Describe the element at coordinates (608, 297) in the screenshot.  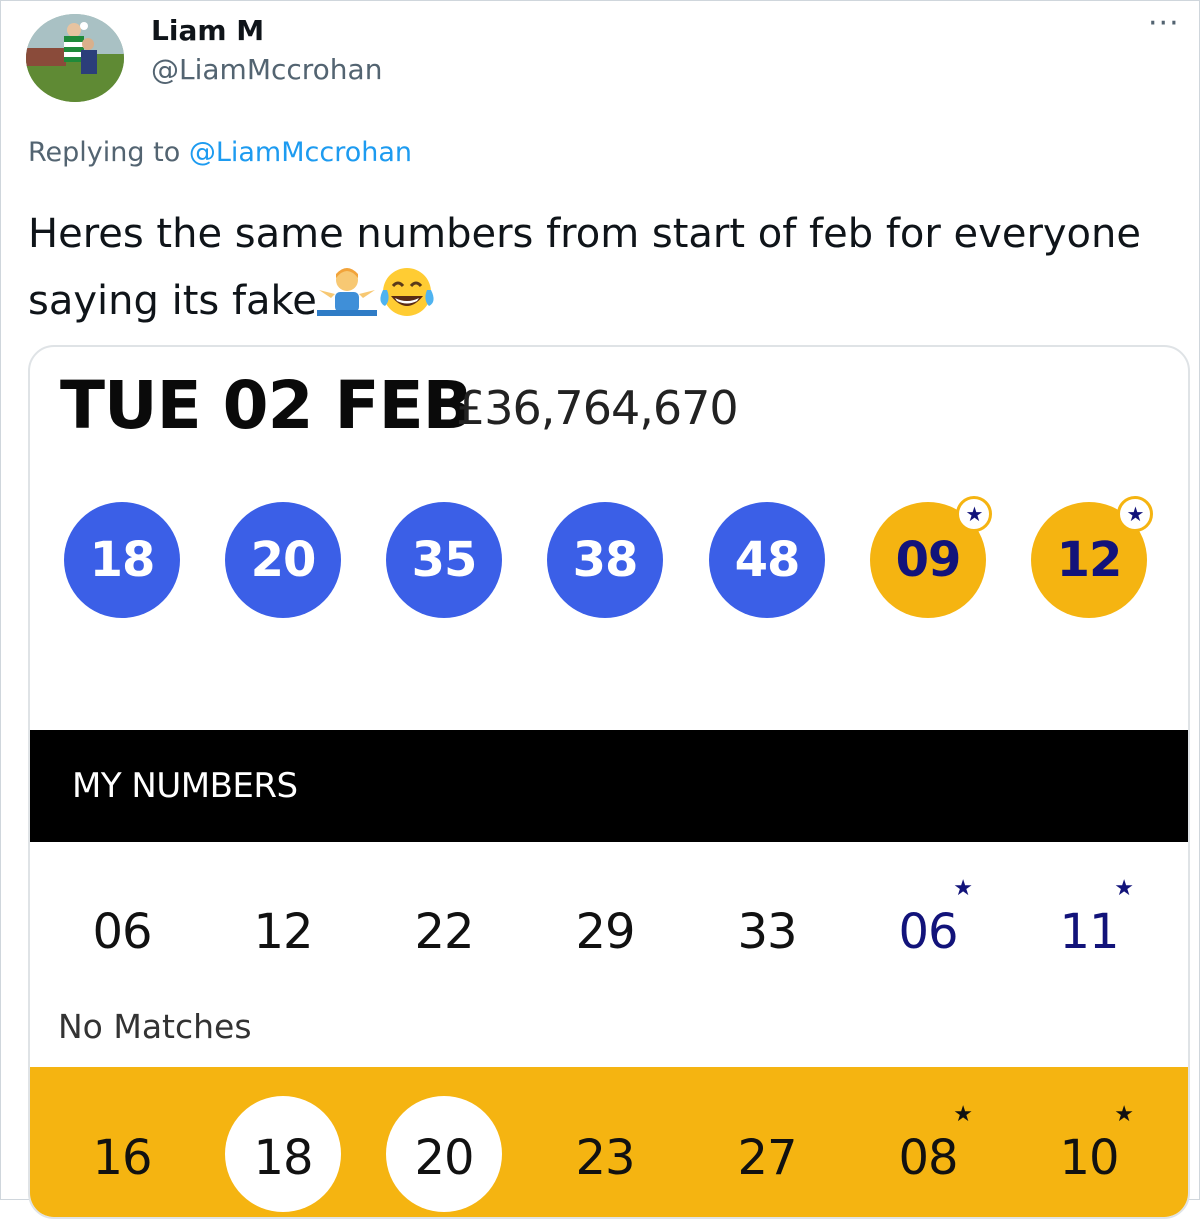
I see `tweet-text-line-2: saying its fake` at that location.